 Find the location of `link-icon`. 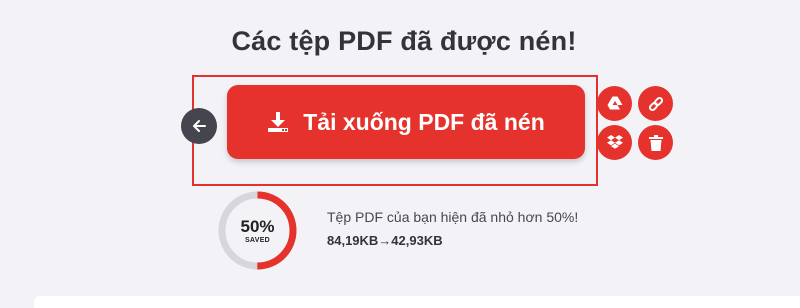

link-icon is located at coordinates (655, 103).